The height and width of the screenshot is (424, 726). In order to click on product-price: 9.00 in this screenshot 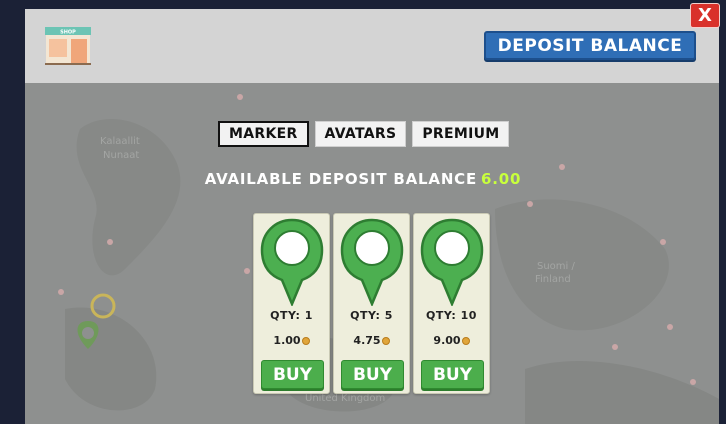, I will do `click(451, 340)`.